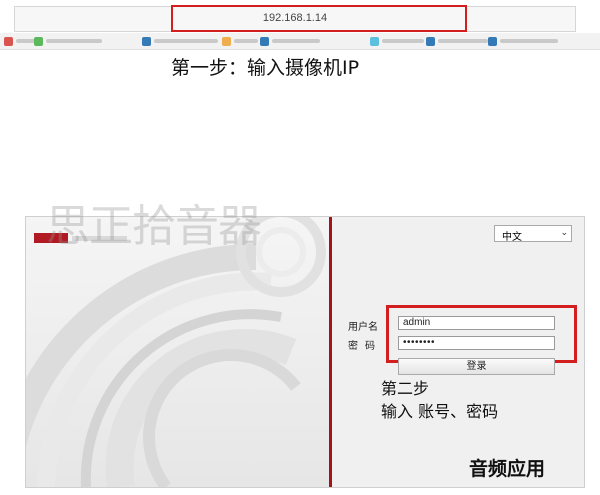  What do you see at coordinates (439, 400) in the screenshot?
I see `step2-annotation: 第二步 输入 账号、密码` at bounding box center [439, 400].